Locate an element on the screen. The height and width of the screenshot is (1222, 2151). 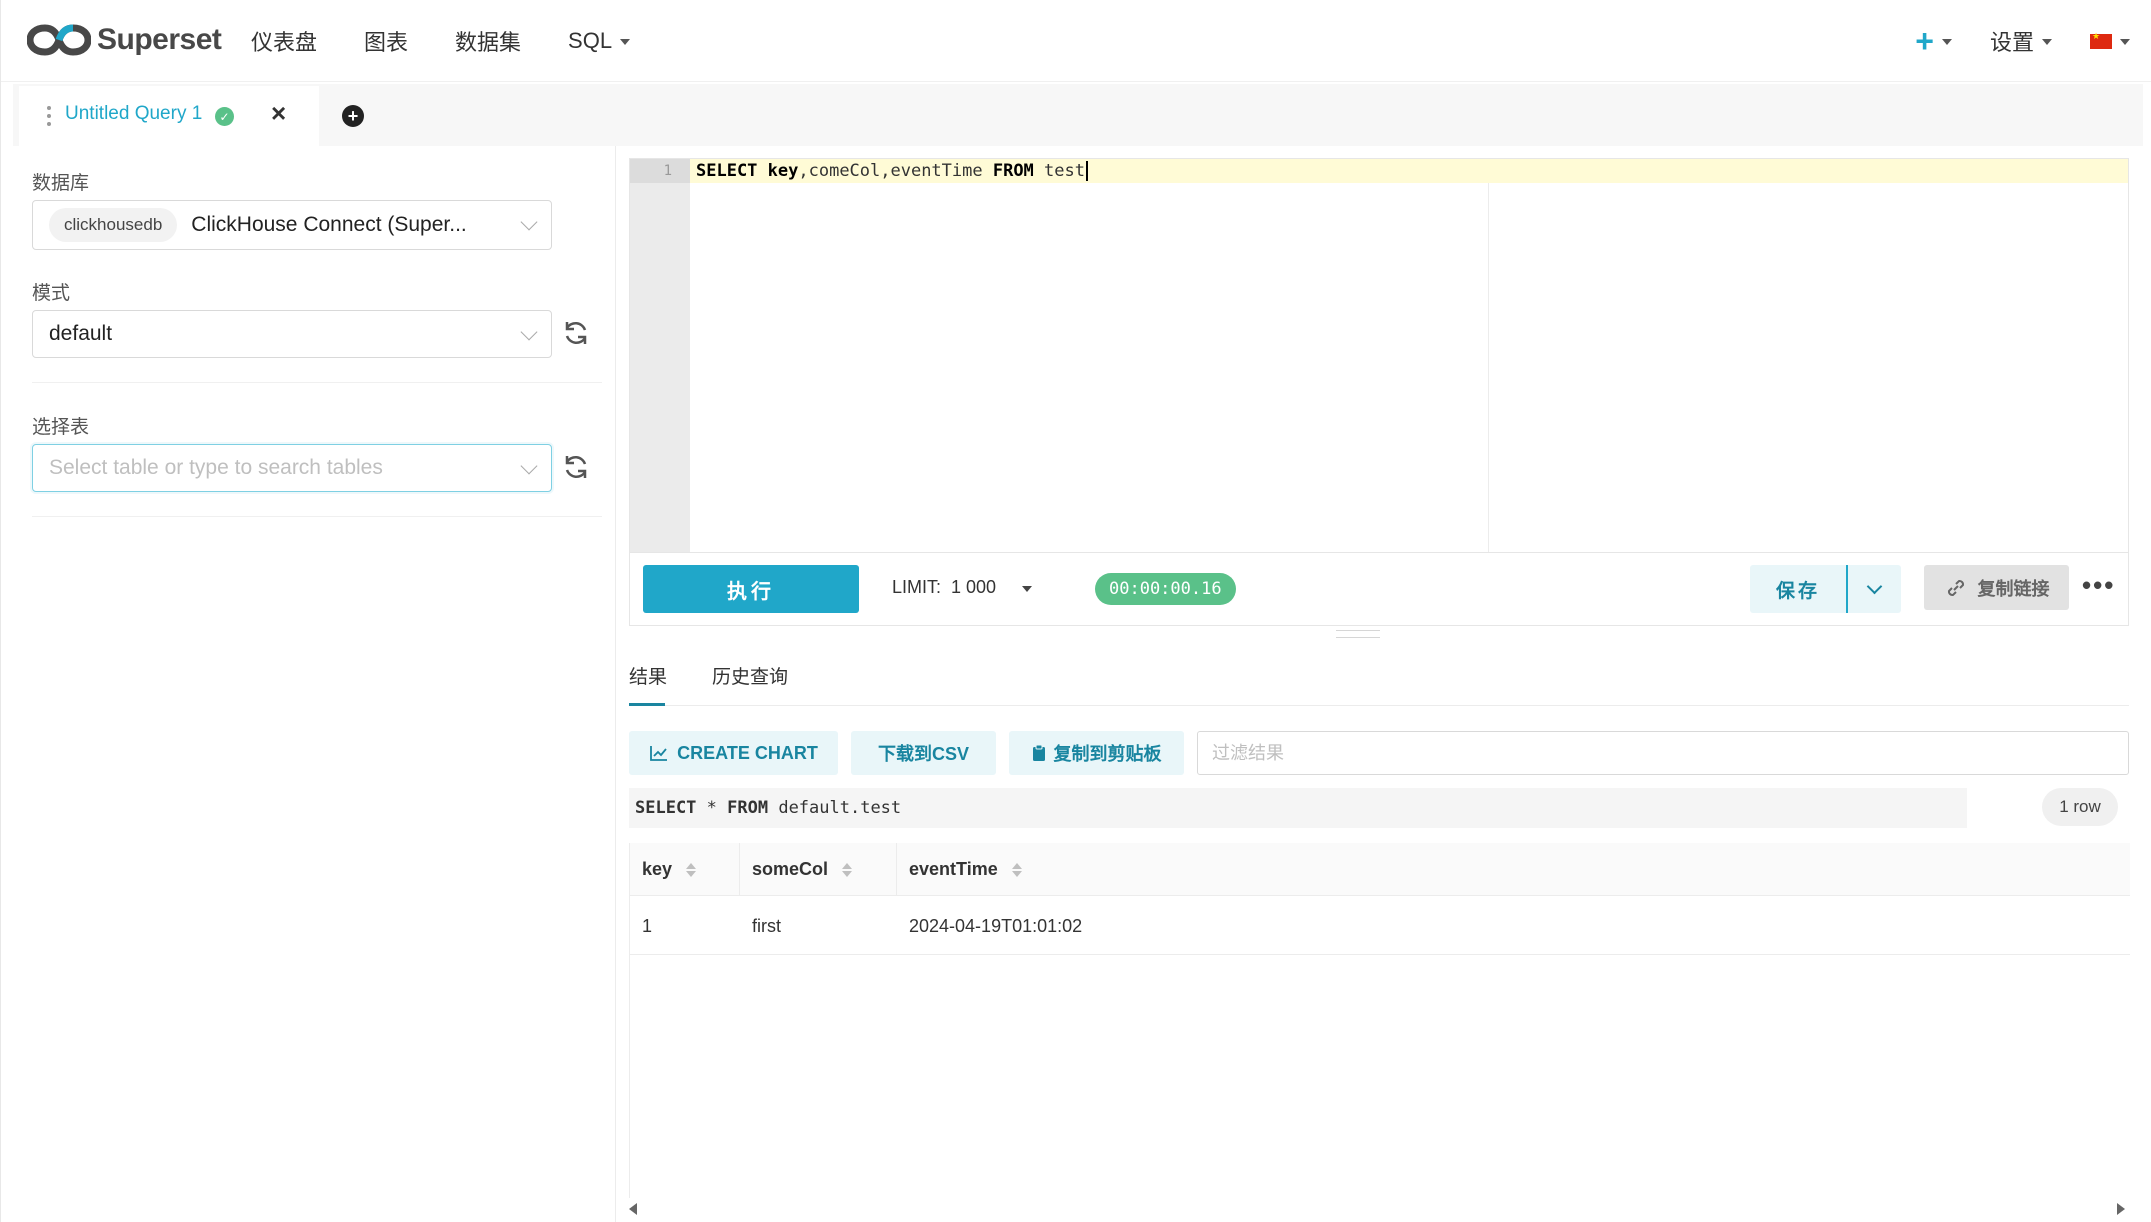
nav-right: + 设置 is located at coordinates (2022, 41).